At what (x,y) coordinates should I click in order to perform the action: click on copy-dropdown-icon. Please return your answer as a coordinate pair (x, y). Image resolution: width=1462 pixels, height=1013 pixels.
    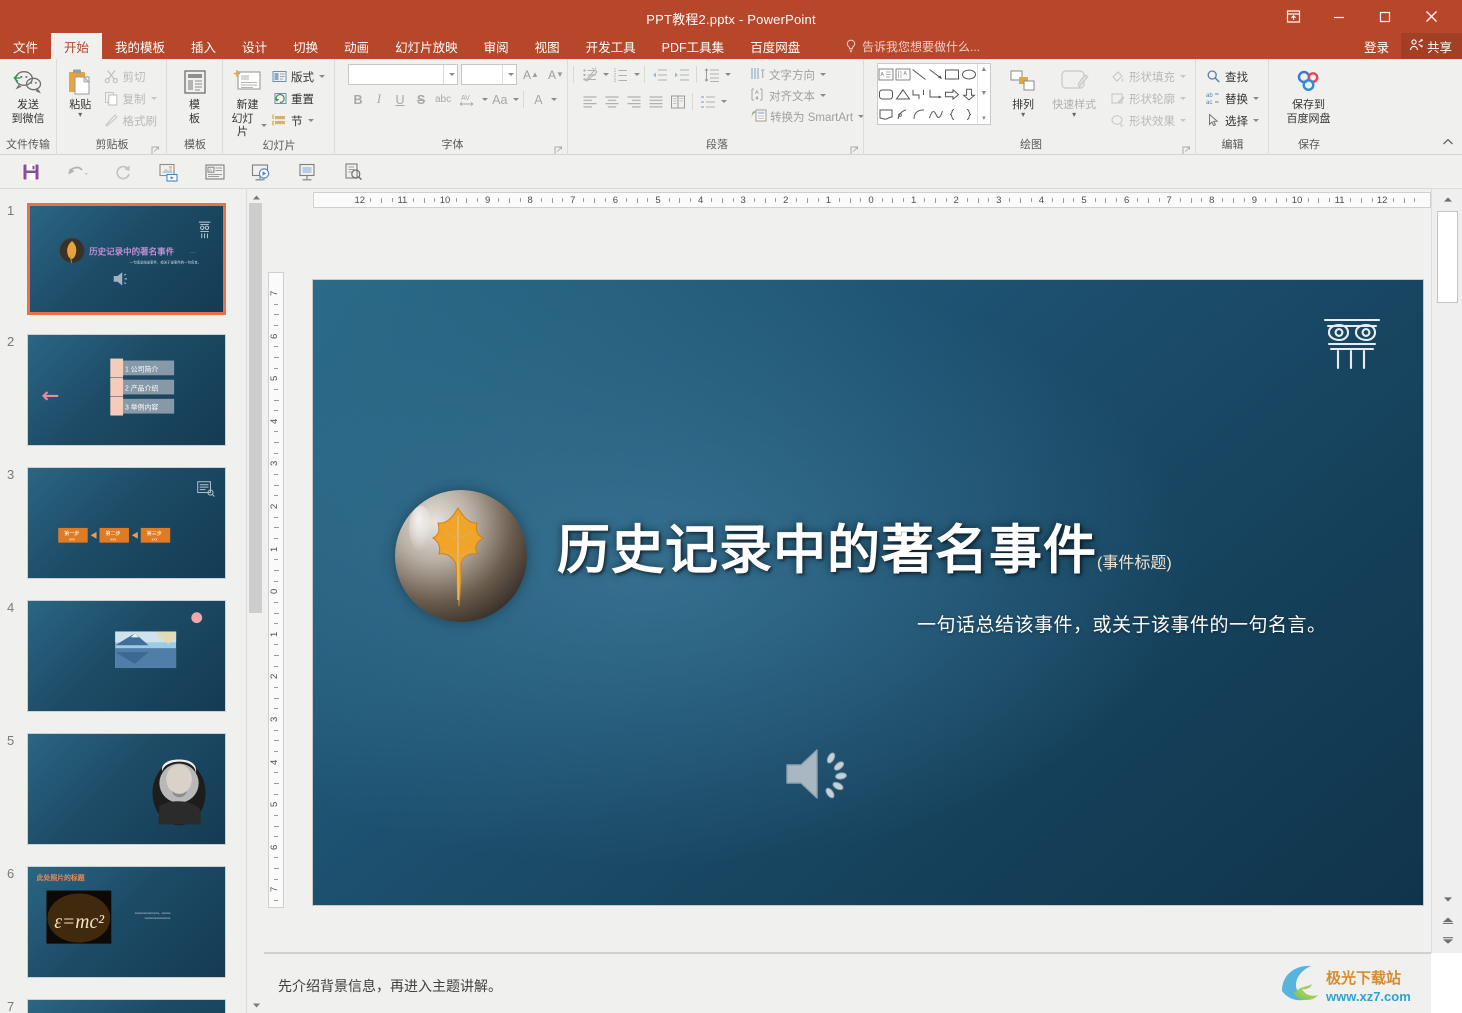
    Looking at the image, I should click on (153, 98).